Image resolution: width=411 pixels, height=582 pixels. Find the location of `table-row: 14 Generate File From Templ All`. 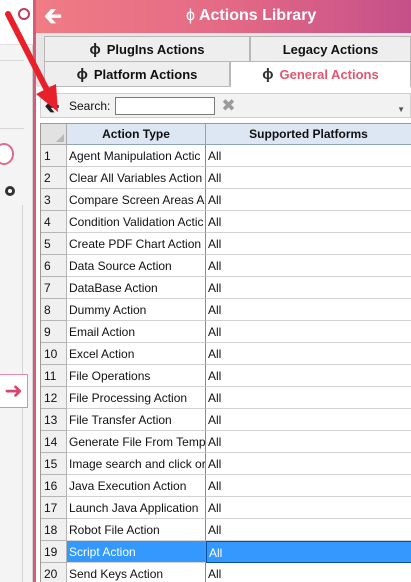

table-row: 14 Generate File From Templ All is located at coordinates (226, 442).